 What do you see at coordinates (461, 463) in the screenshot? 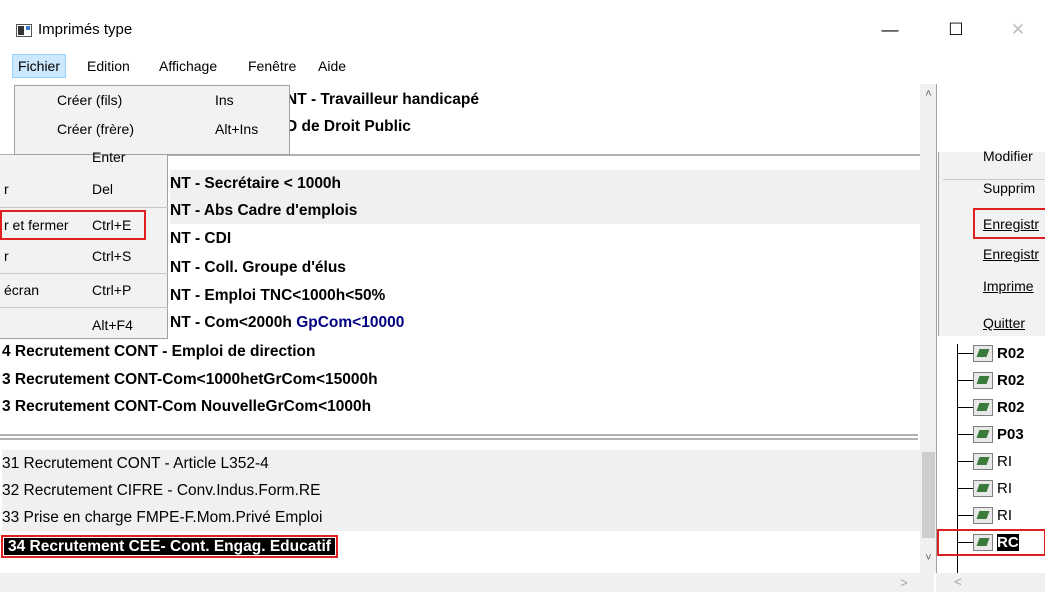
I see `list-item: 31 Recrutement CONT - Article L352-4` at bounding box center [461, 463].